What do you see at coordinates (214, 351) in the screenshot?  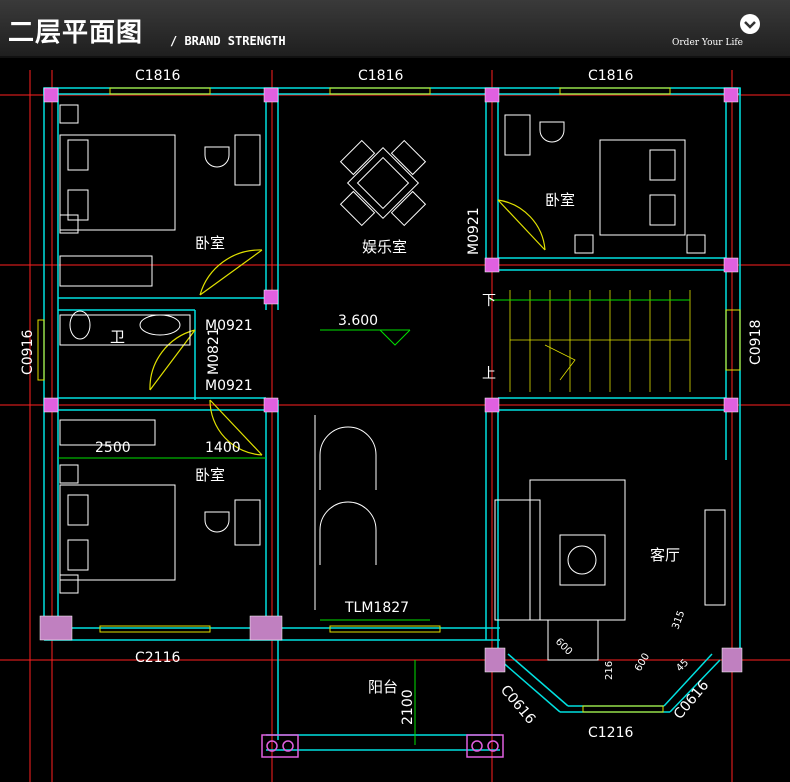 I see `door-label-bath-2: M0821` at bounding box center [214, 351].